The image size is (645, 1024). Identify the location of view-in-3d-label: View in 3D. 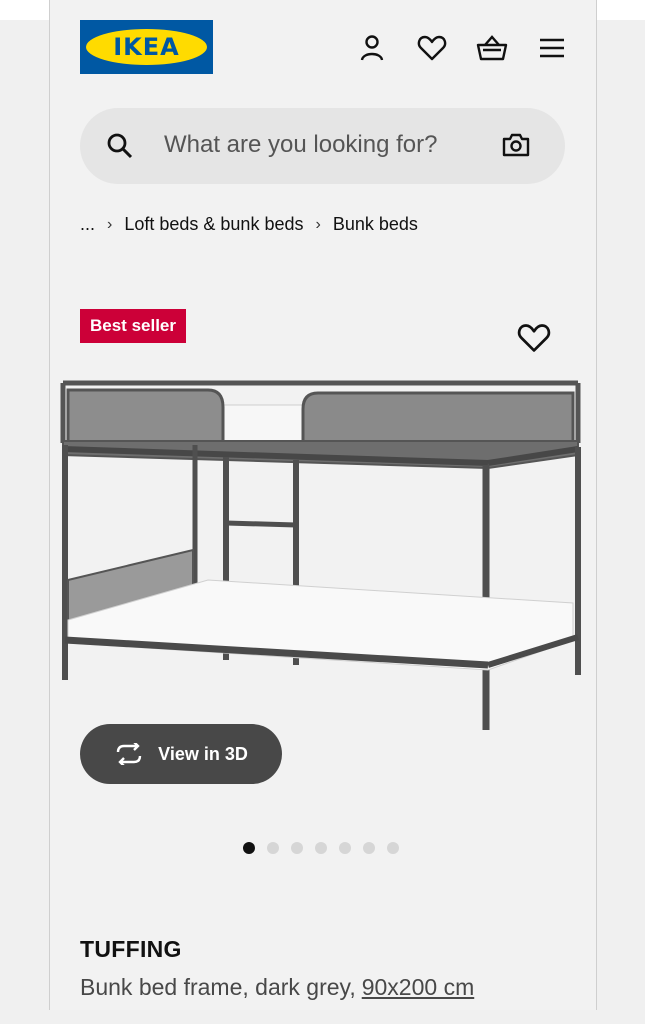
(203, 753).